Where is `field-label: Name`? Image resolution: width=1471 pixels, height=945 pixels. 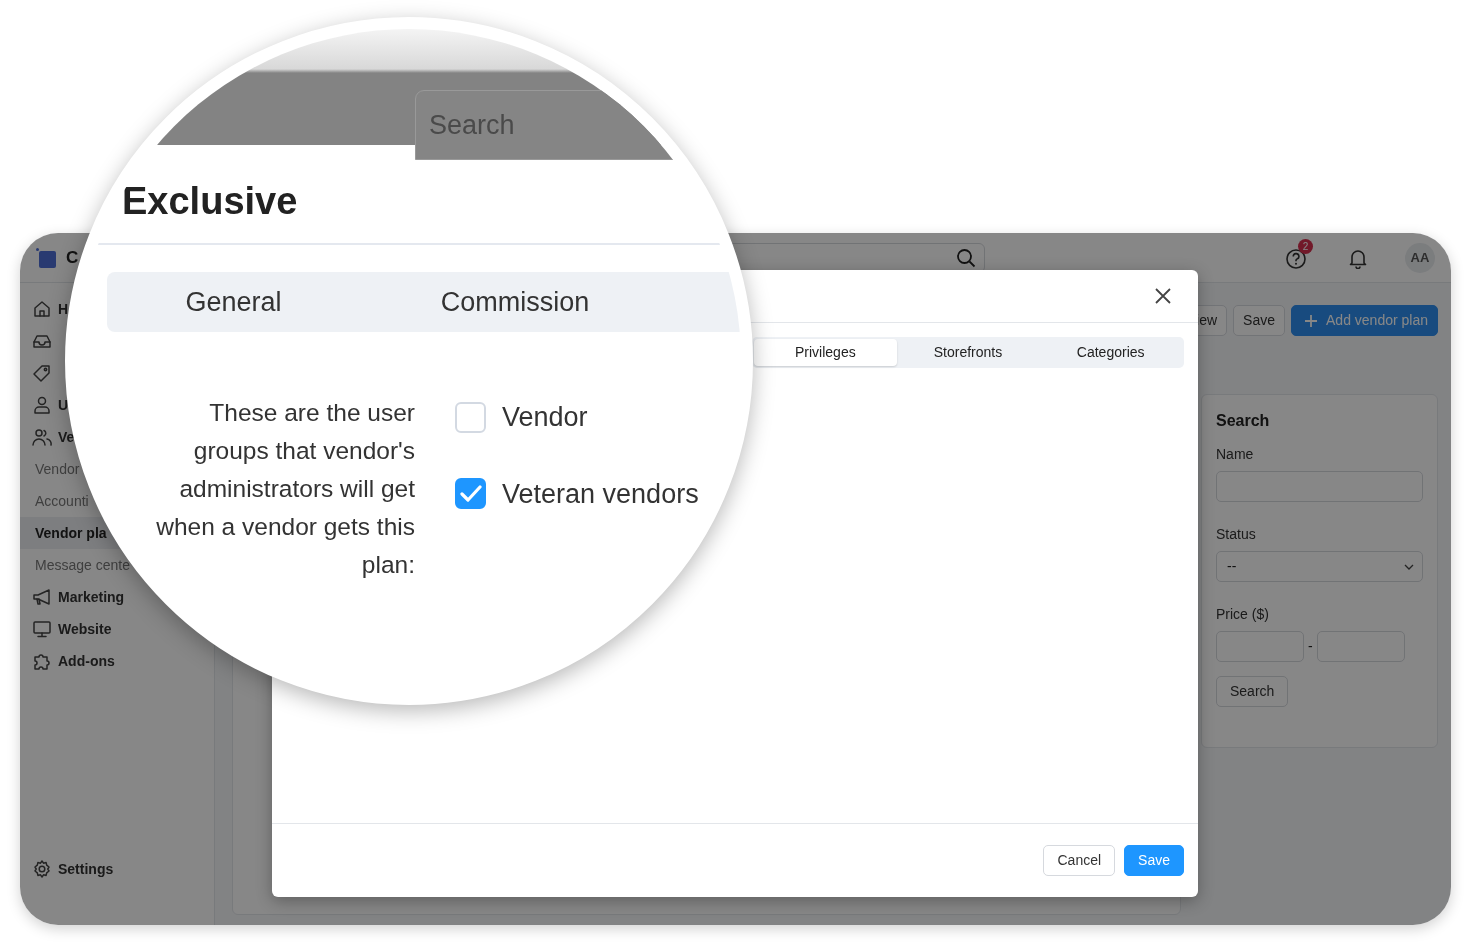
field-label: Name is located at coordinates (1235, 455).